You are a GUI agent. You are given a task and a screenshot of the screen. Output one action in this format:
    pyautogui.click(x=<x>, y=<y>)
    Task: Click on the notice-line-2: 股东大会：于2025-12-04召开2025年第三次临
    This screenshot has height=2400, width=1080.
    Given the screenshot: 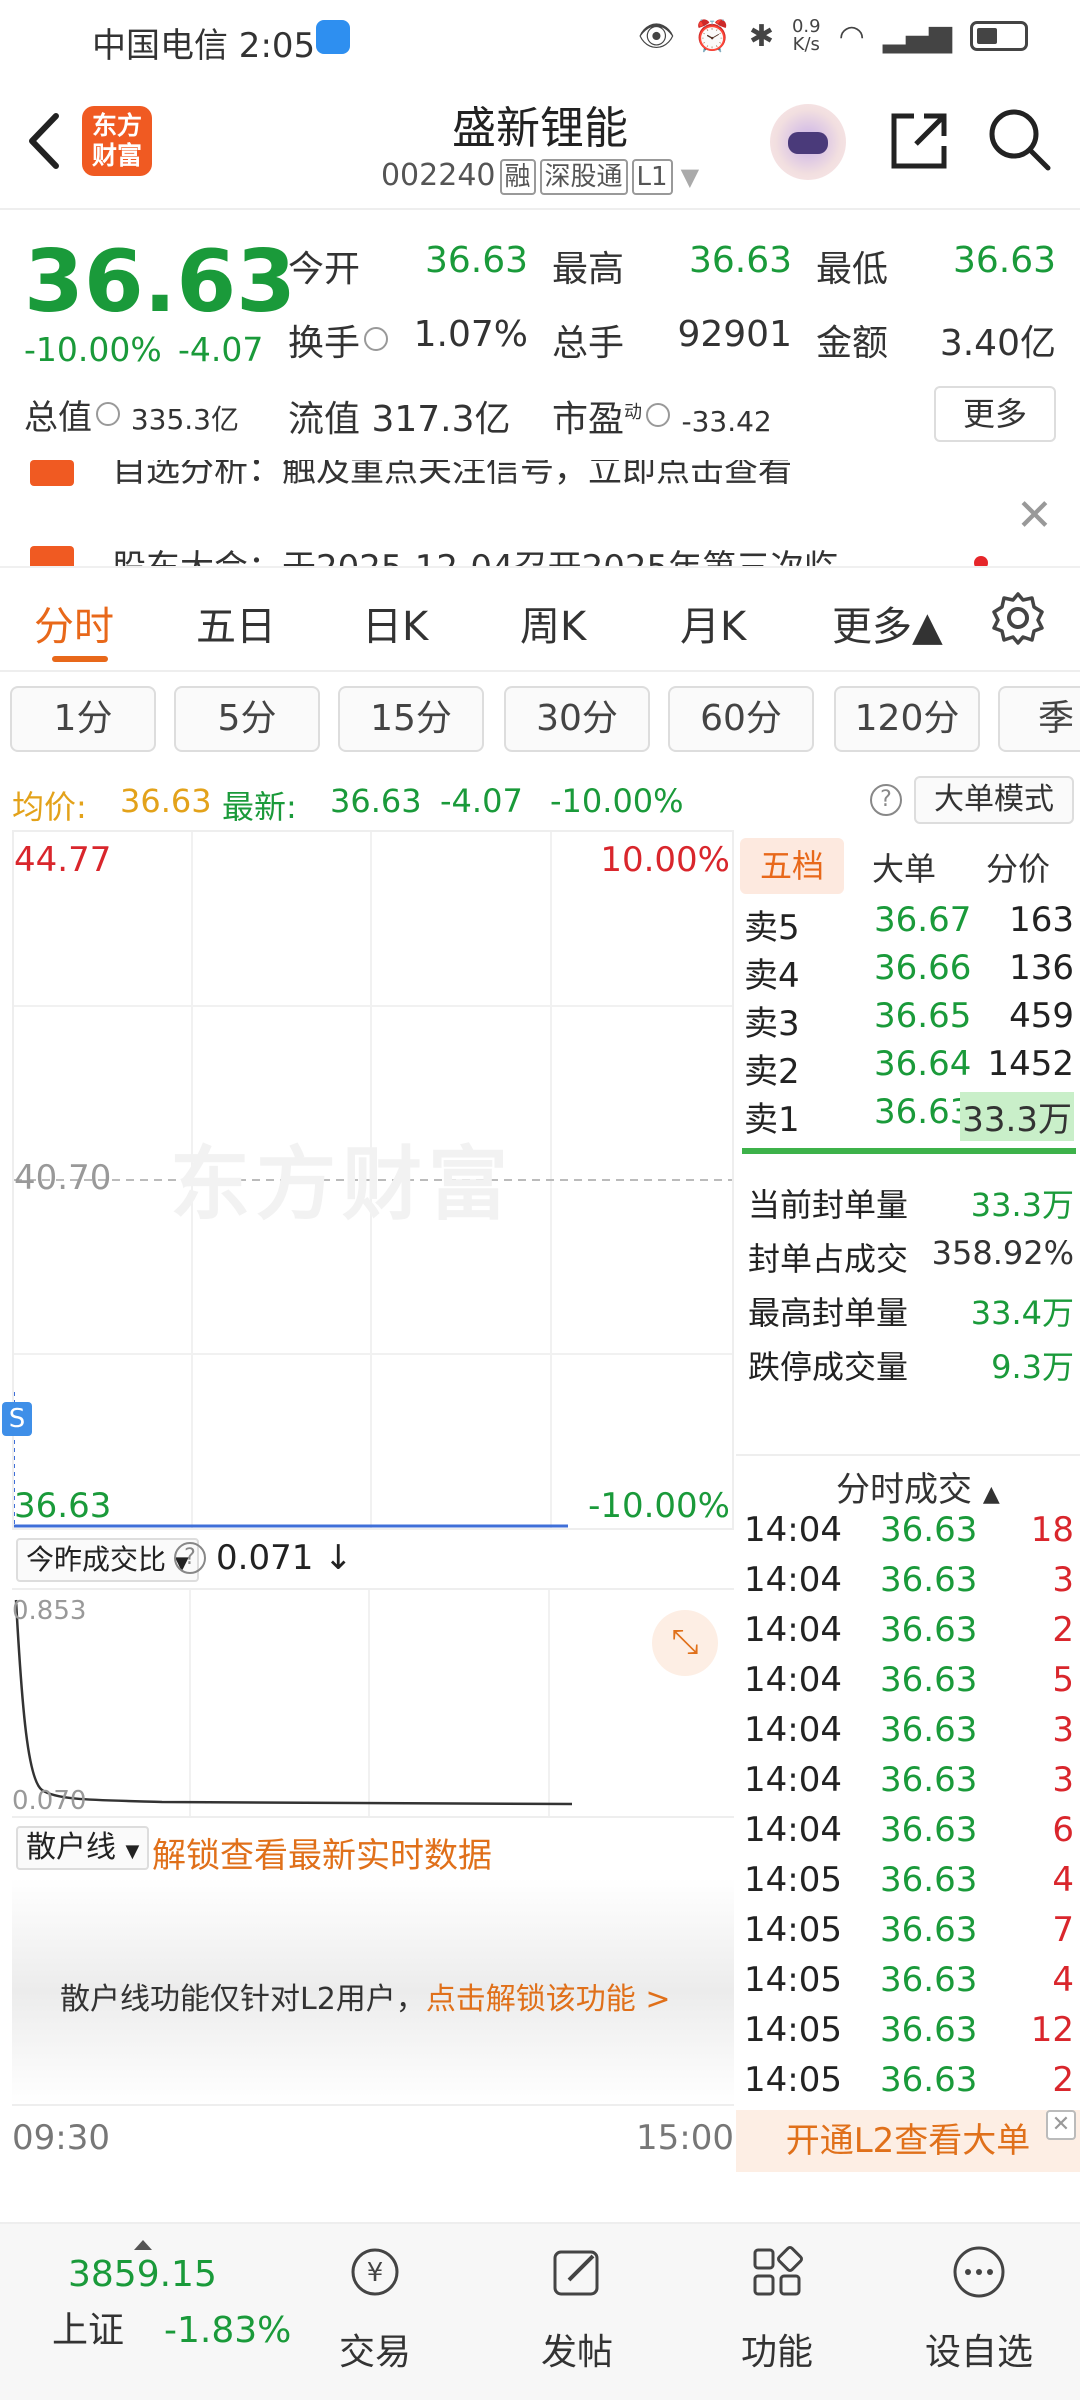 What is the action you would take?
    pyautogui.click(x=475, y=553)
    